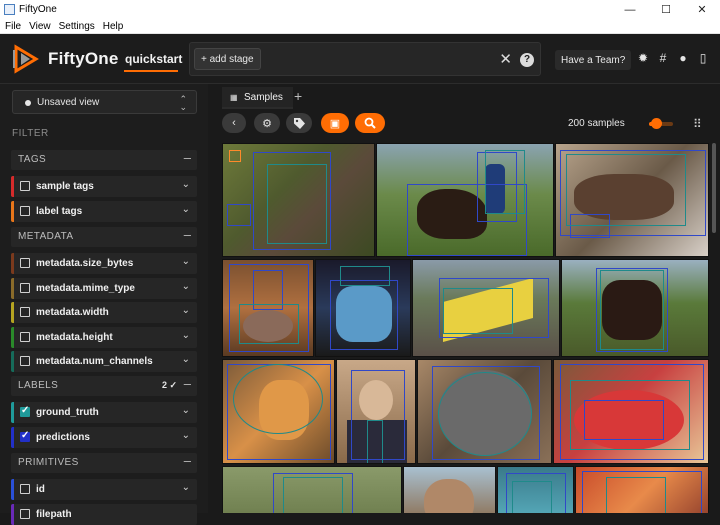 This screenshot has height=525, width=720. I want to click on have-a-team-button: Have a Team?, so click(593, 60).